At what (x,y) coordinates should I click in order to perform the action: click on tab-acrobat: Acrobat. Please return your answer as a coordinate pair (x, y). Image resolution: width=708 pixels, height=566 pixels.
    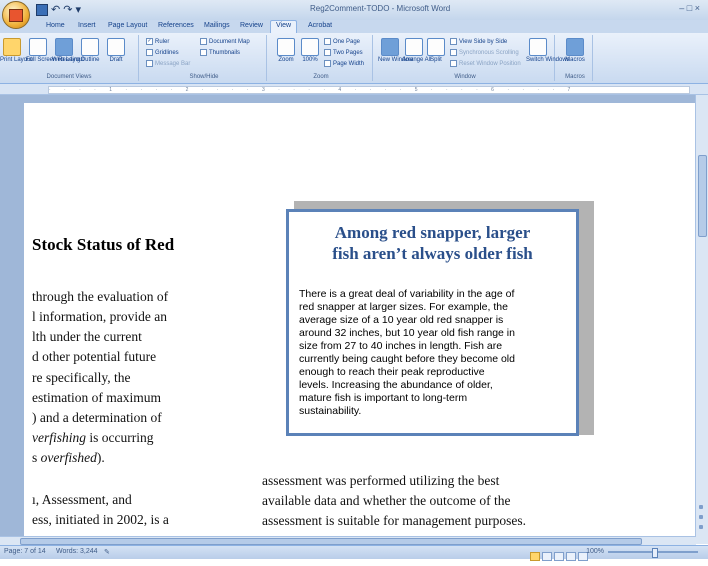
    Looking at the image, I should click on (320, 25).